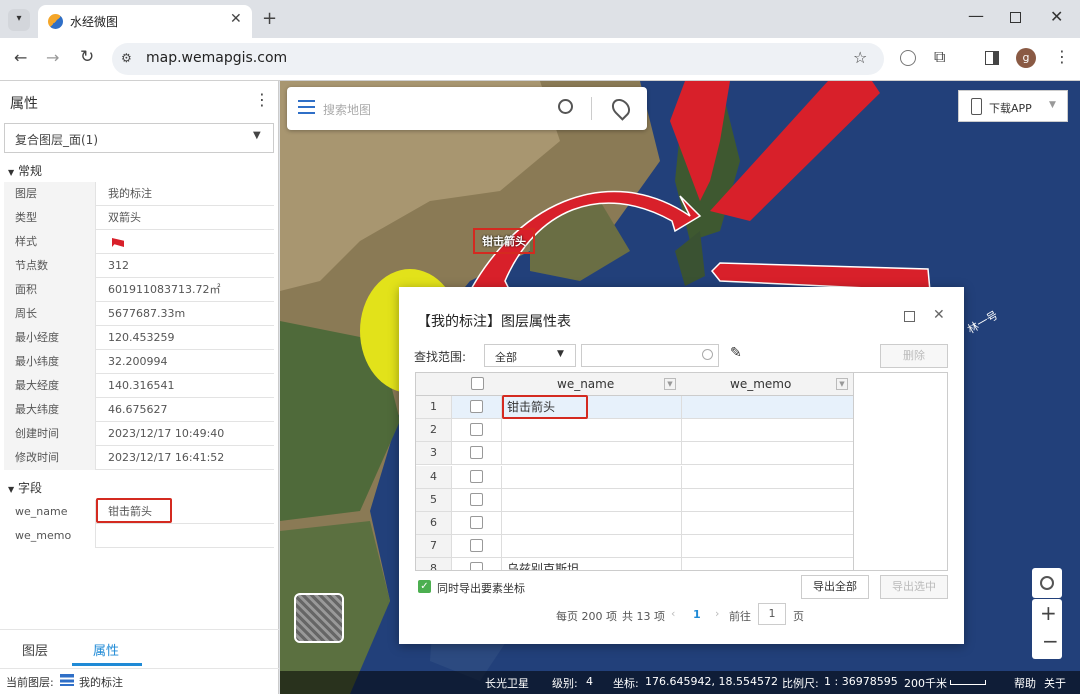  I want to click on zoom-in-icon: +, so click(1048, 613).